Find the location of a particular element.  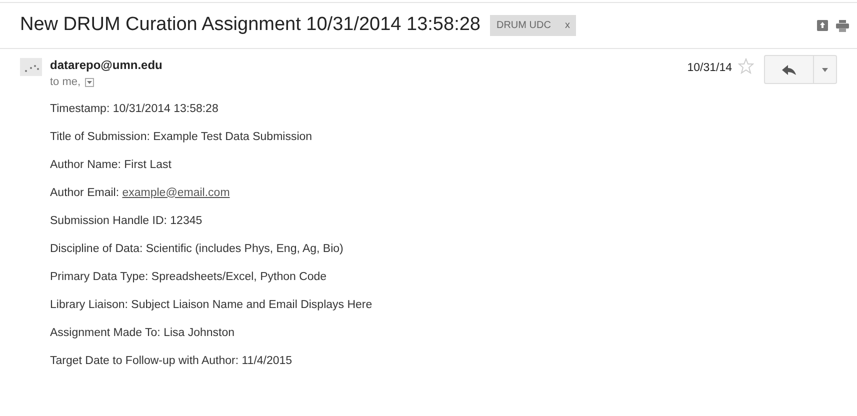

body-line: Discipline of Data: Scientific (includes Phys, Eng, Ag, Bio) is located at coordinates (197, 249).